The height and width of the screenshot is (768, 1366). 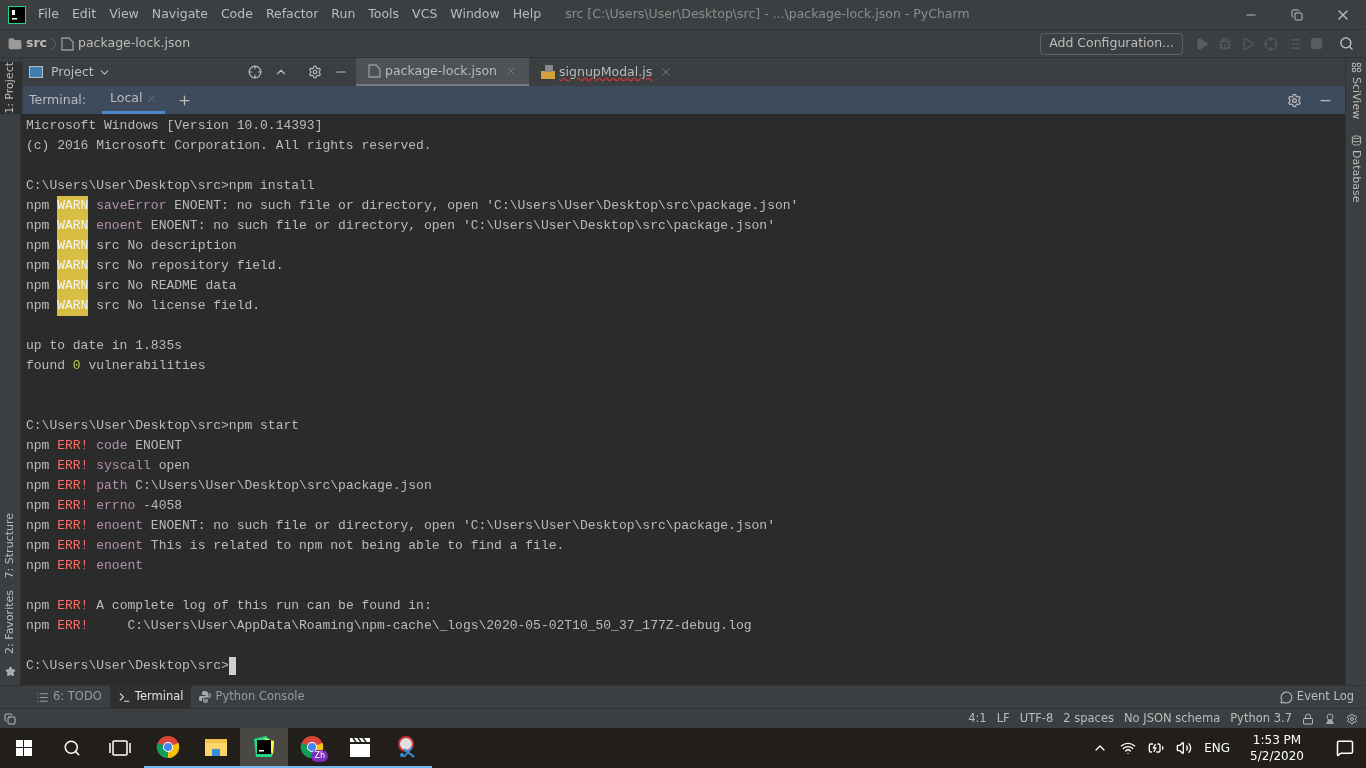 What do you see at coordinates (111, 446) in the screenshot?
I see `terminal-text: code` at bounding box center [111, 446].